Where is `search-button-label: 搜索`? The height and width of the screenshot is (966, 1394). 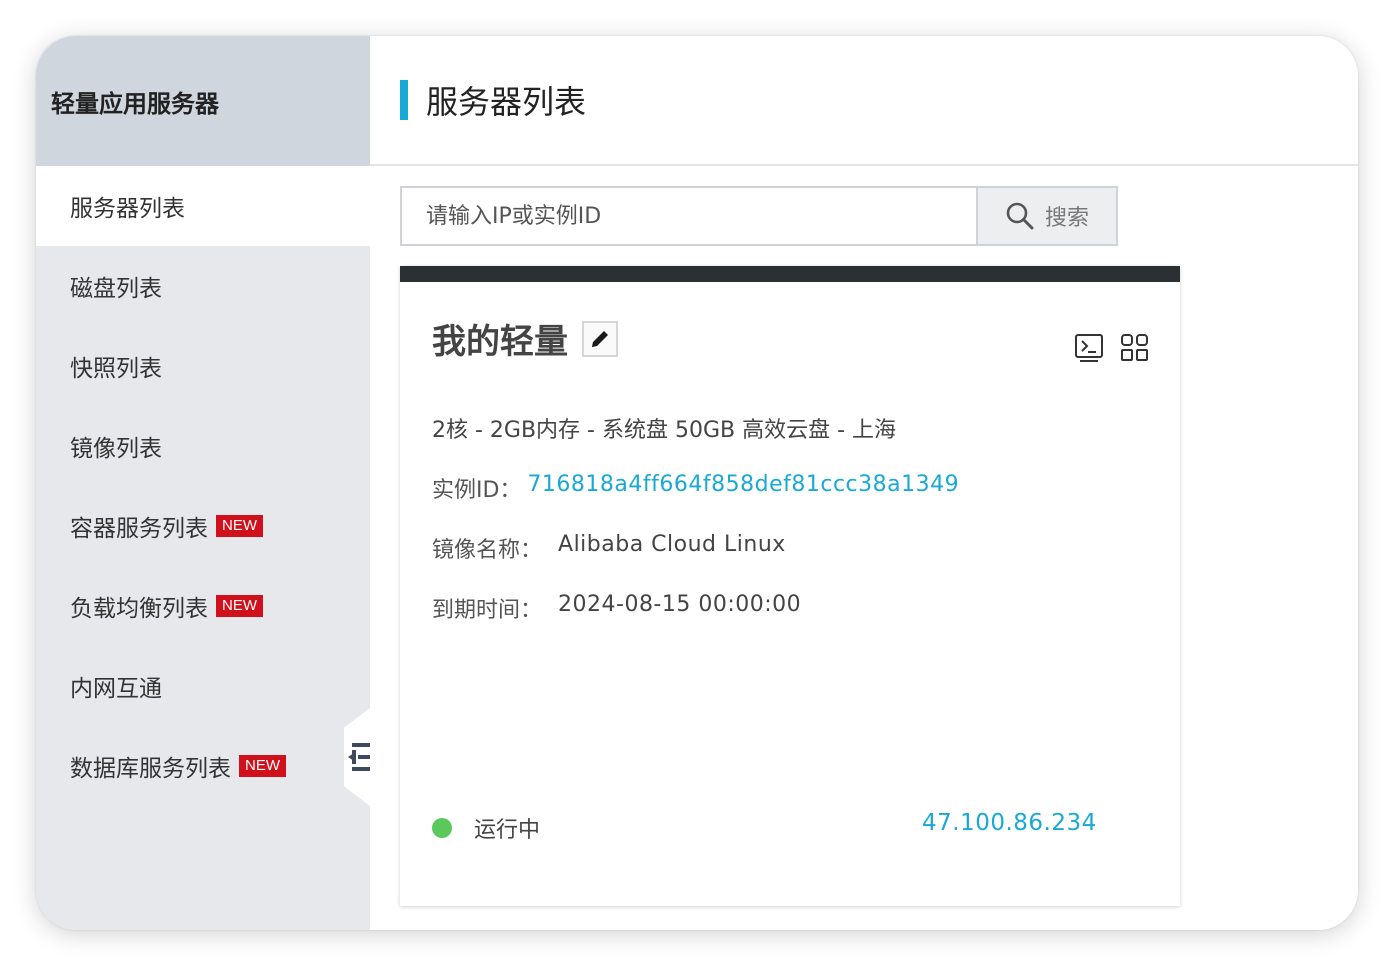 search-button-label: 搜索 is located at coordinates (1066, 218).